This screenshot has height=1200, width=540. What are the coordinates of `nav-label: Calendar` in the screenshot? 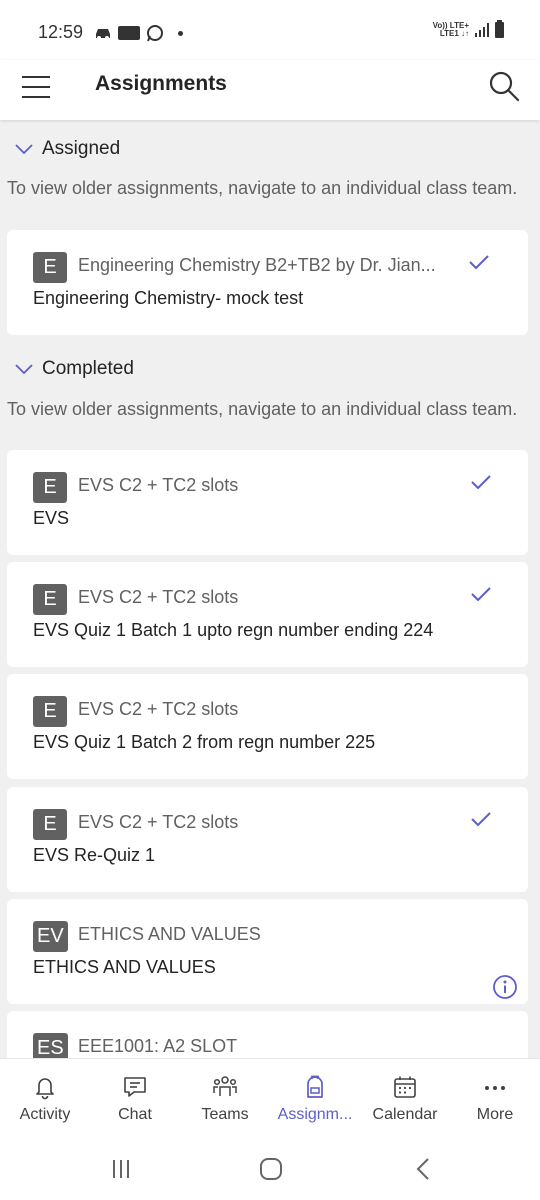 It's located at (405, 1114).